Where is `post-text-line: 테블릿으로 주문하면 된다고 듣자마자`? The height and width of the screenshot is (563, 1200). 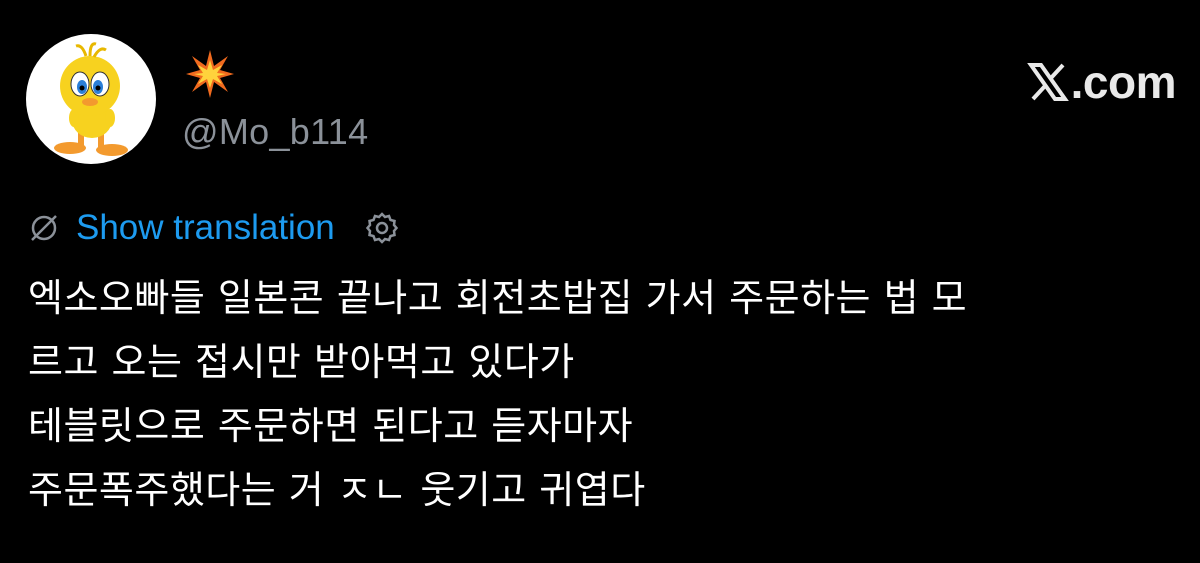 post-text-line: 테블릿으로 주문하면 된다고 듣자마자 is located at coordinates (331, 426).